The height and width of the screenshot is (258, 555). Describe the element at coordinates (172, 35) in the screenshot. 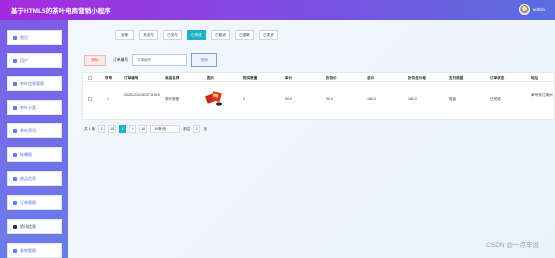

I see `tab-paid: 已支付` at that location.